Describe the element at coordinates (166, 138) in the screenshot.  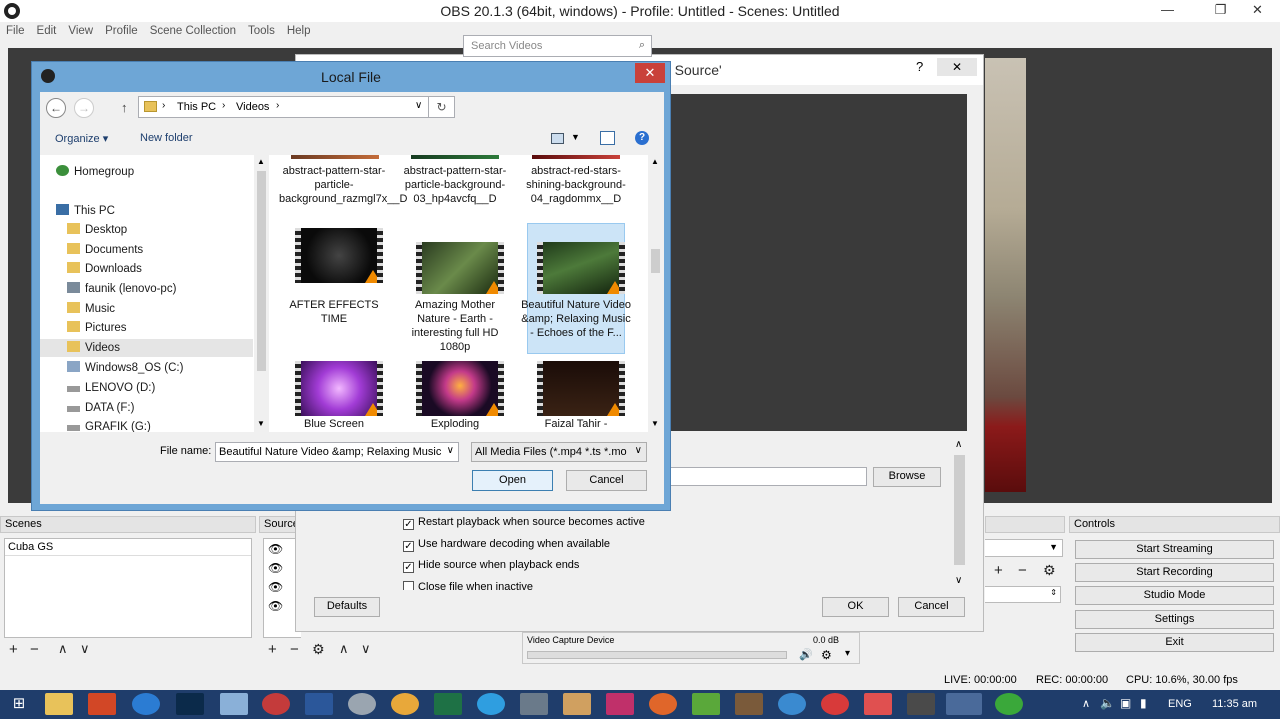
I see `new-folder-button: New folder` at that location.